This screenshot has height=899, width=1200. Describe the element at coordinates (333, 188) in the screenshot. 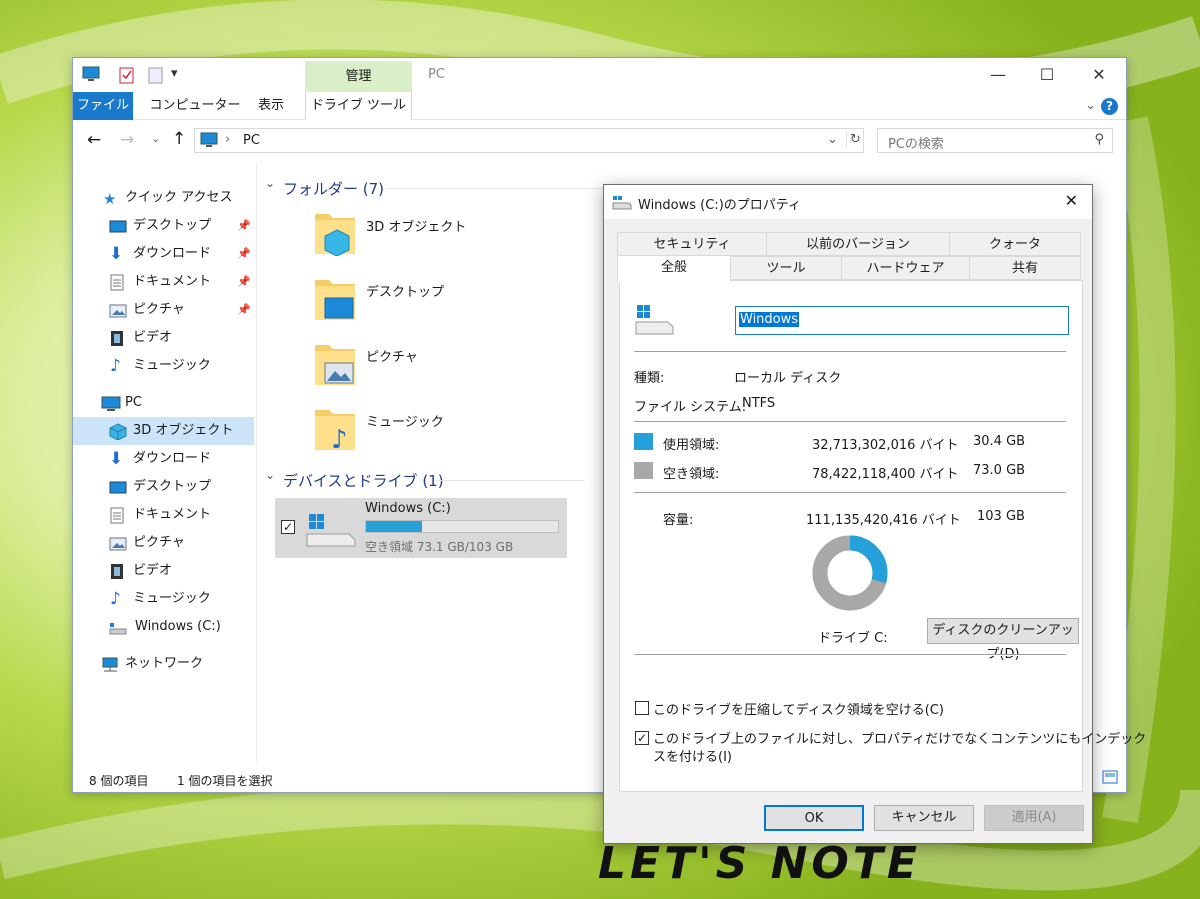

I see `folders-header: フォルダー (7)` at that location.